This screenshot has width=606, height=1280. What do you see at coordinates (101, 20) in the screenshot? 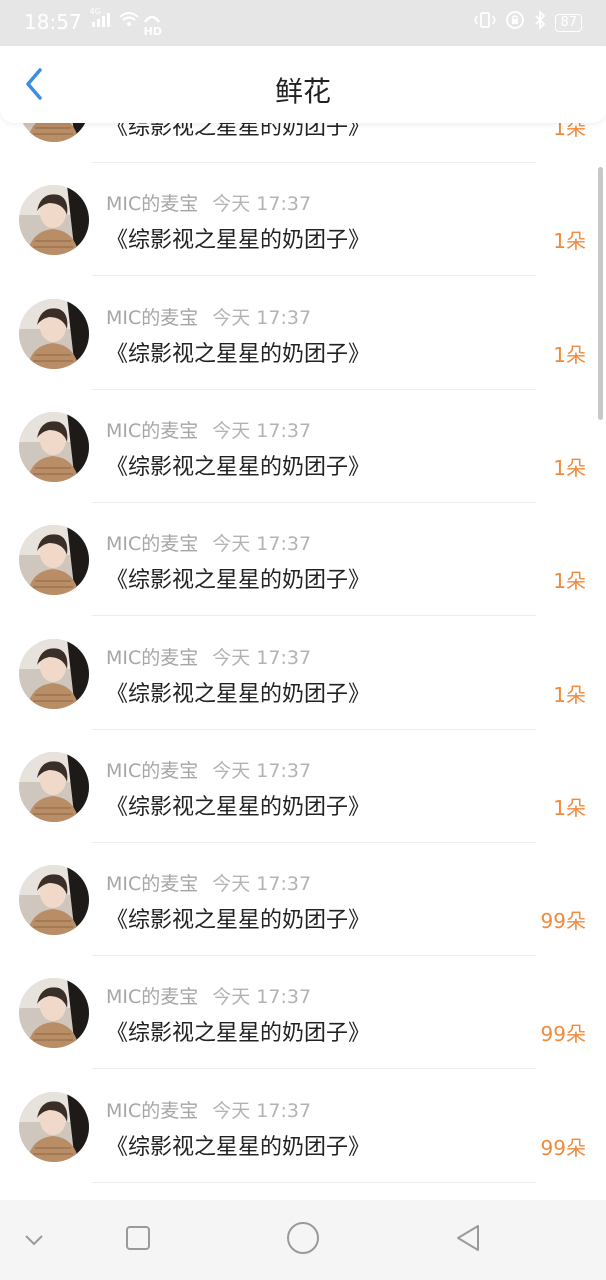
I see `signal-icon: 4G` at bounding box center [101, 20].